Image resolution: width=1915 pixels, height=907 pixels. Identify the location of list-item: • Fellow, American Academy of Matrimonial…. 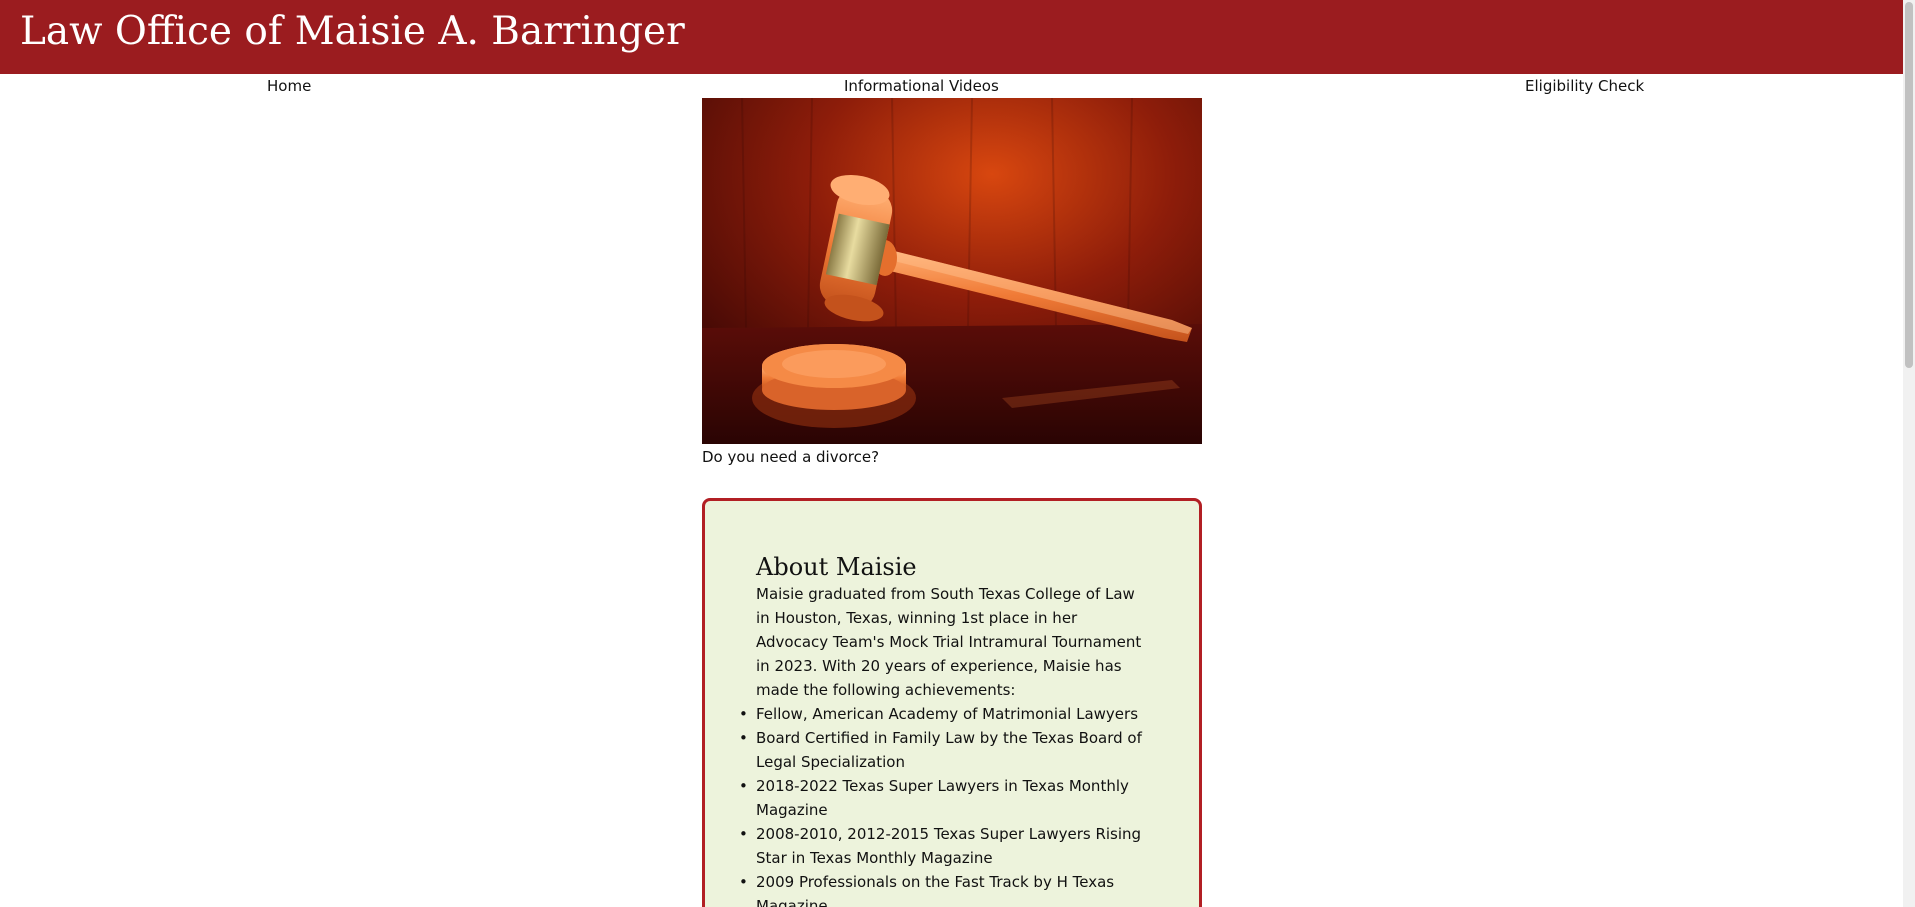
(945, 714).